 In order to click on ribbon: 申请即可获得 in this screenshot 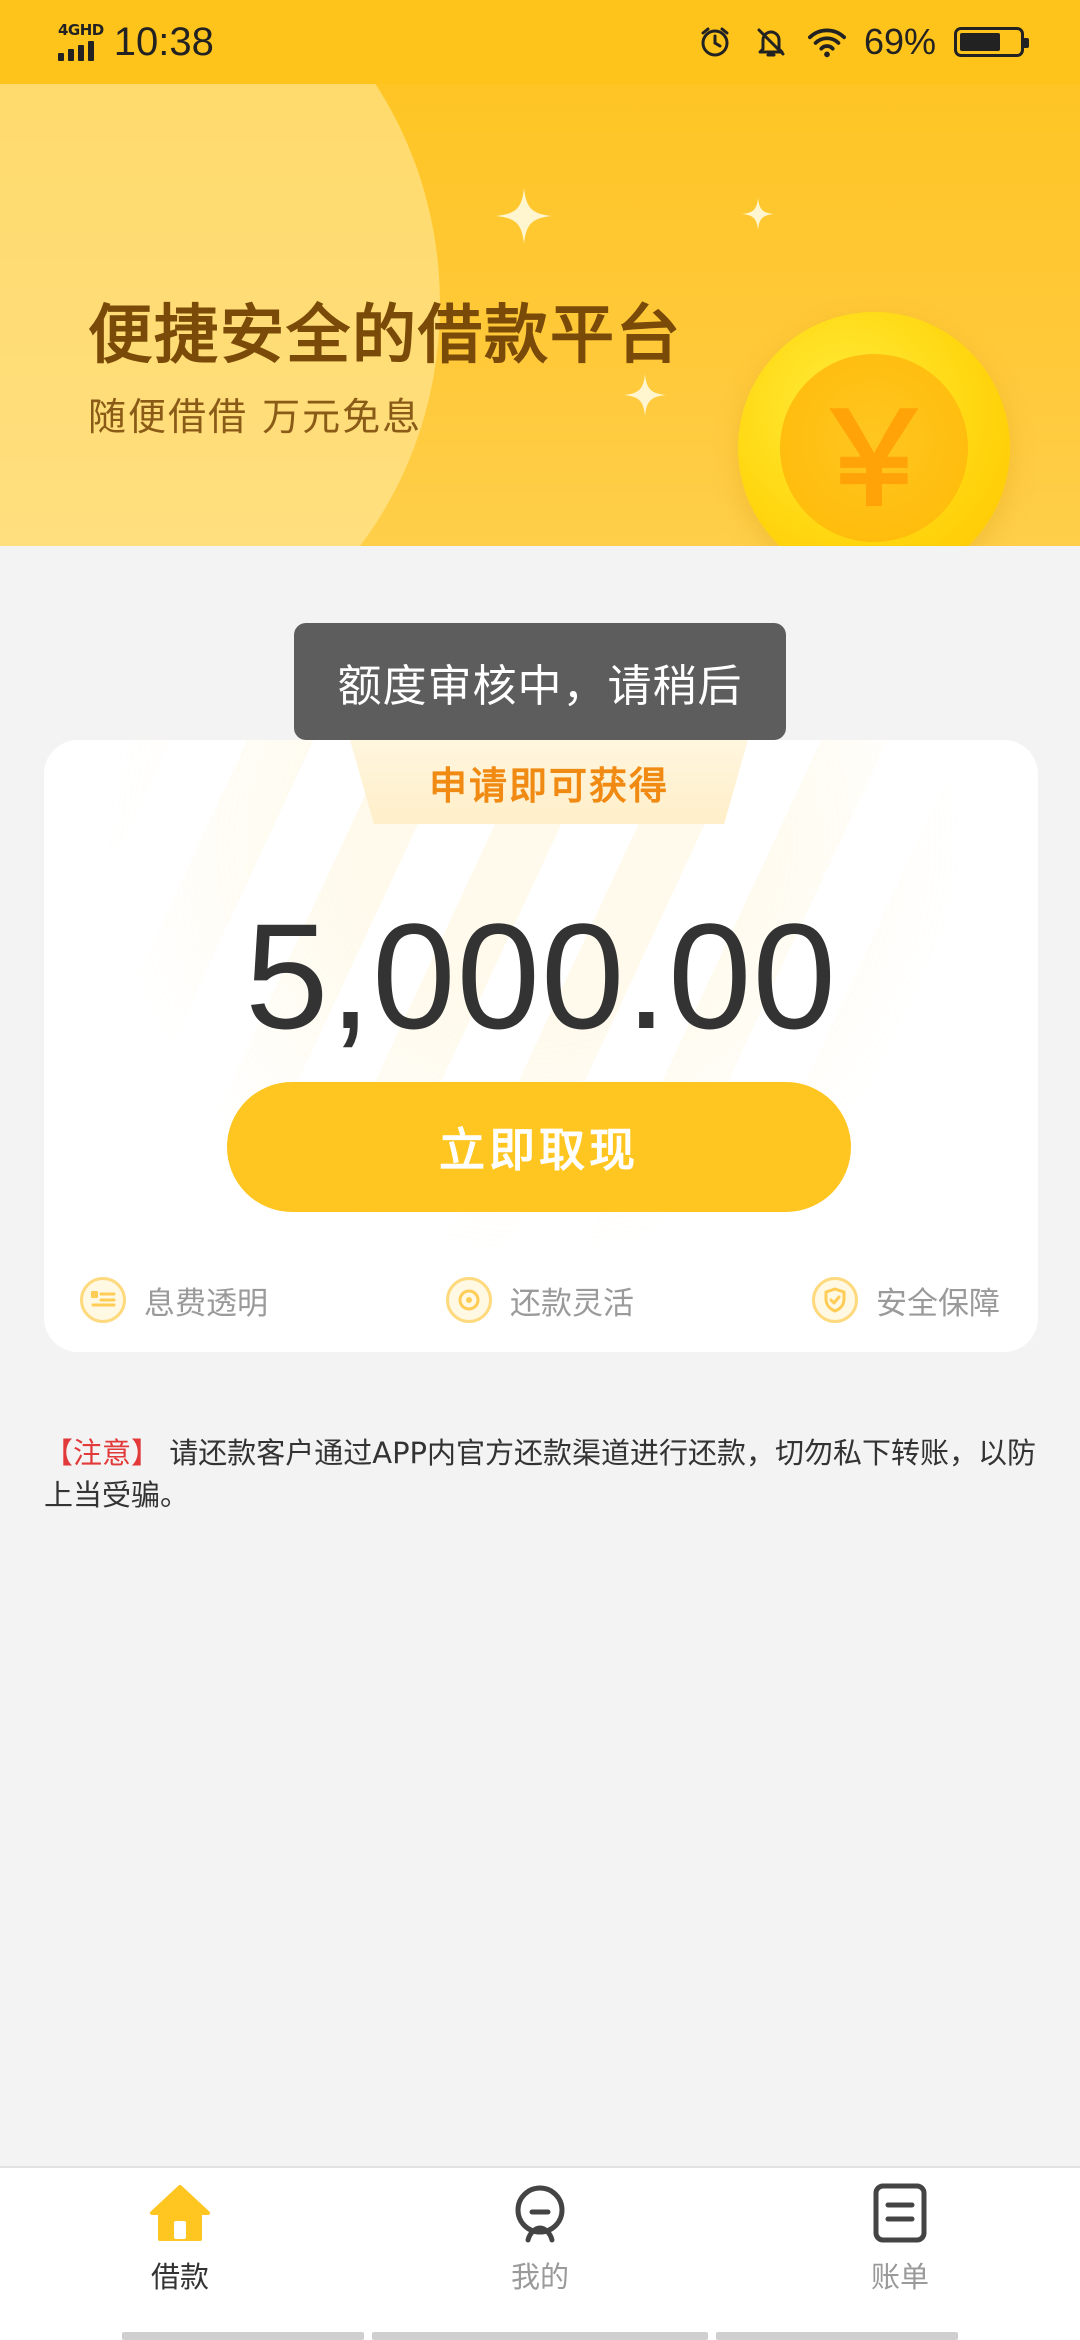, I will do `click(549, 782)`.